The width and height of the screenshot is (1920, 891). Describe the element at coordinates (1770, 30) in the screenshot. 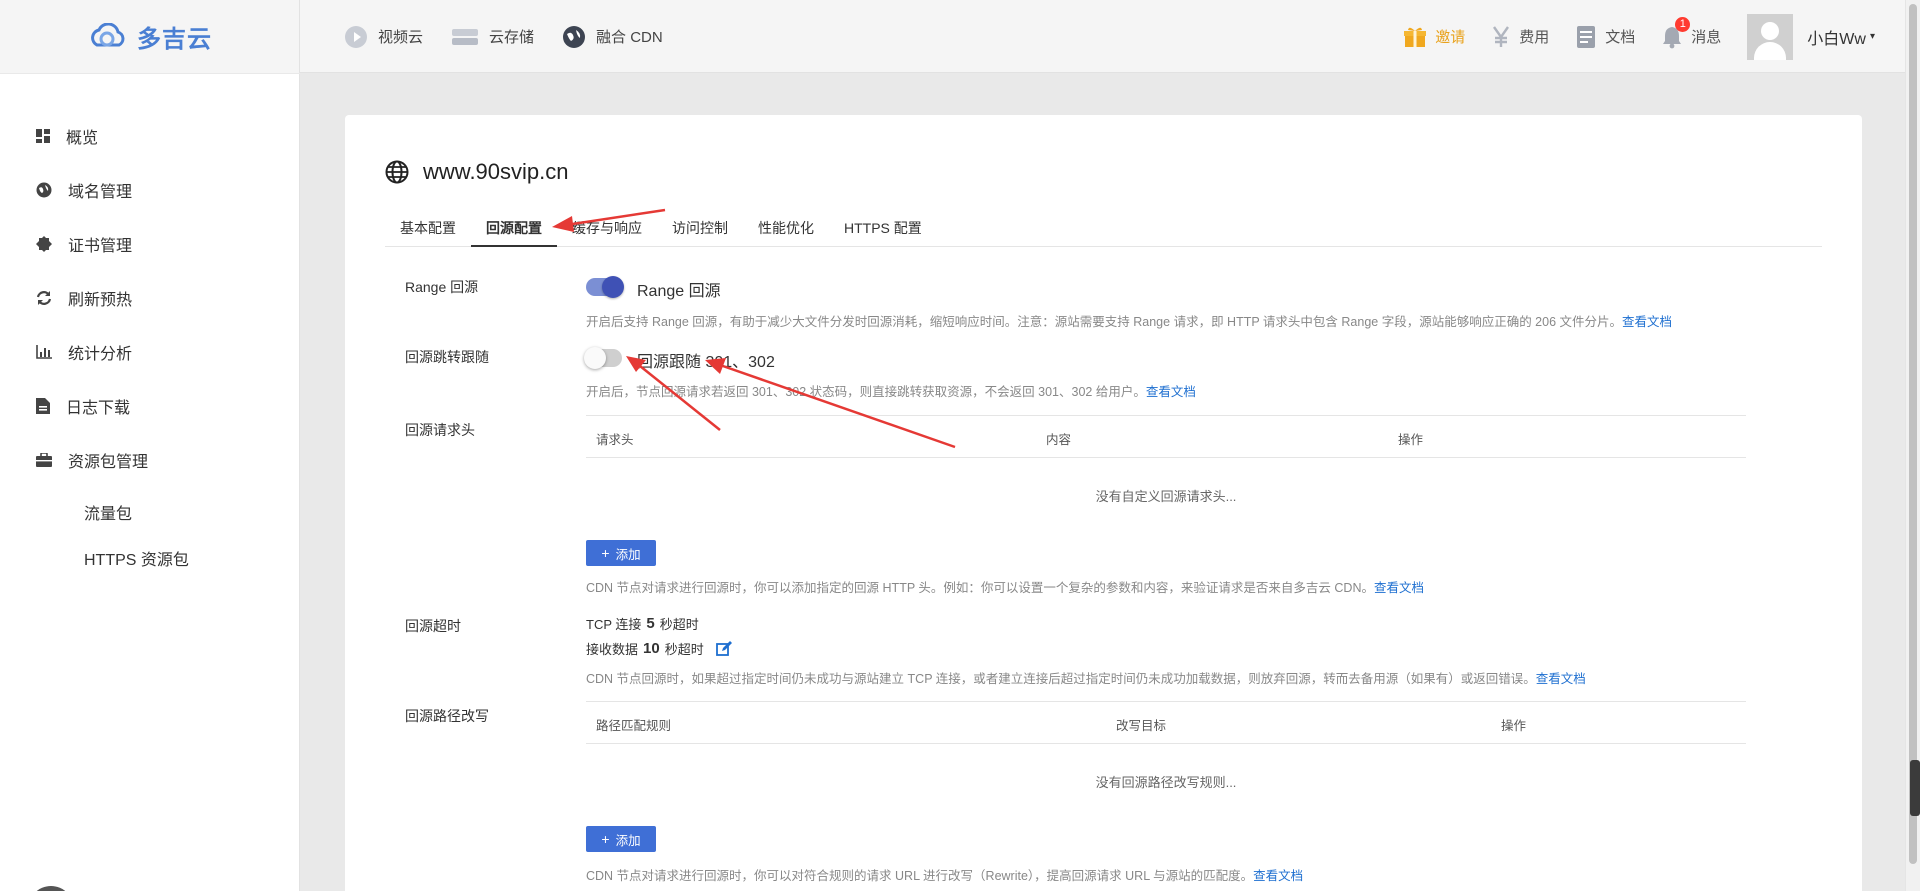

I see `avatar-head-shape` at that location.